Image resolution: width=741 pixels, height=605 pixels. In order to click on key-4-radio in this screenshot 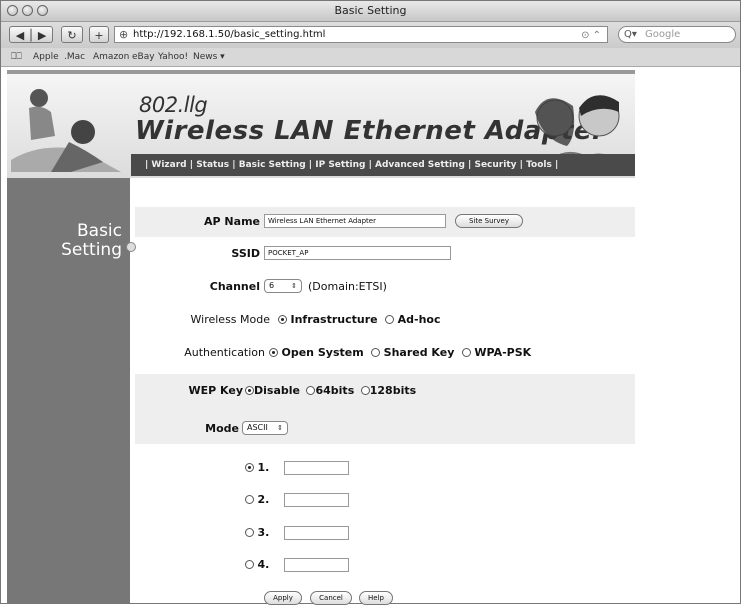, I will do `click(249, 564)`.